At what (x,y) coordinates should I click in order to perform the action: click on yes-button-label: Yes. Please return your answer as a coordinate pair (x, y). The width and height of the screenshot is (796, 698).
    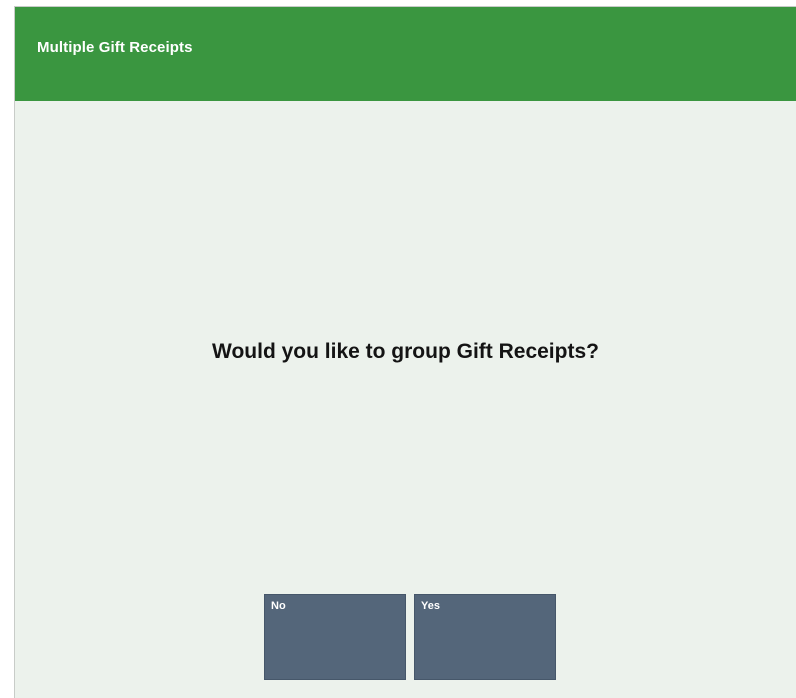
    Looking at the image, I should click on (430, 606).